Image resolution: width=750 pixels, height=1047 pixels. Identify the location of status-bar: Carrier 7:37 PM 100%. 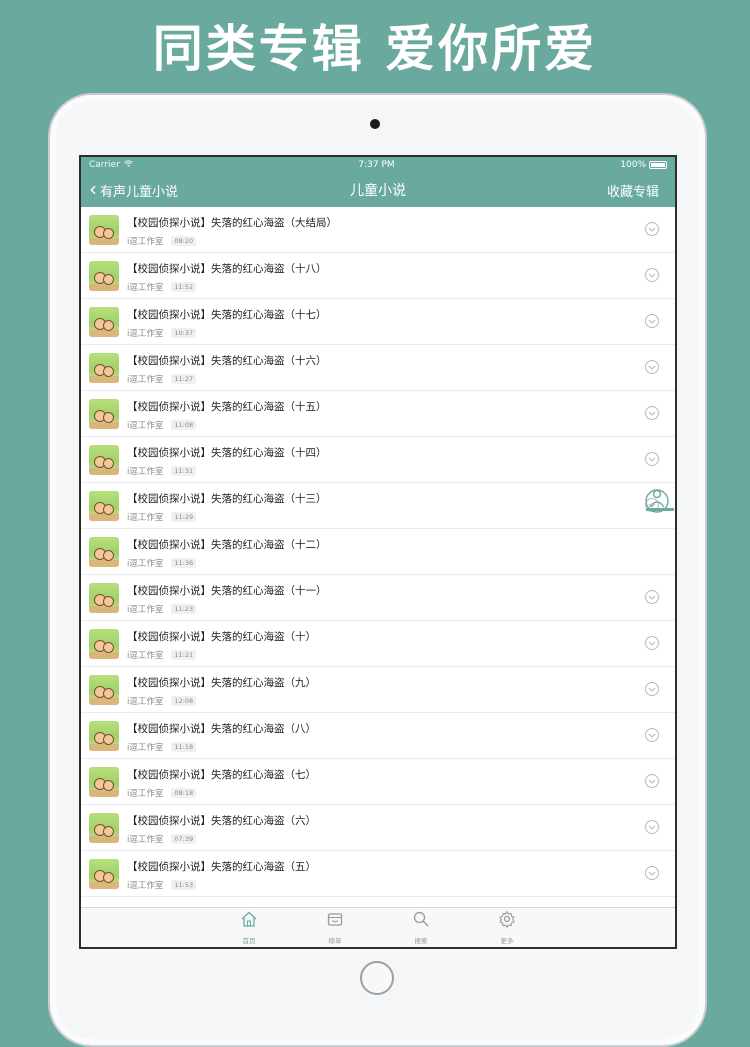
(378, 165).